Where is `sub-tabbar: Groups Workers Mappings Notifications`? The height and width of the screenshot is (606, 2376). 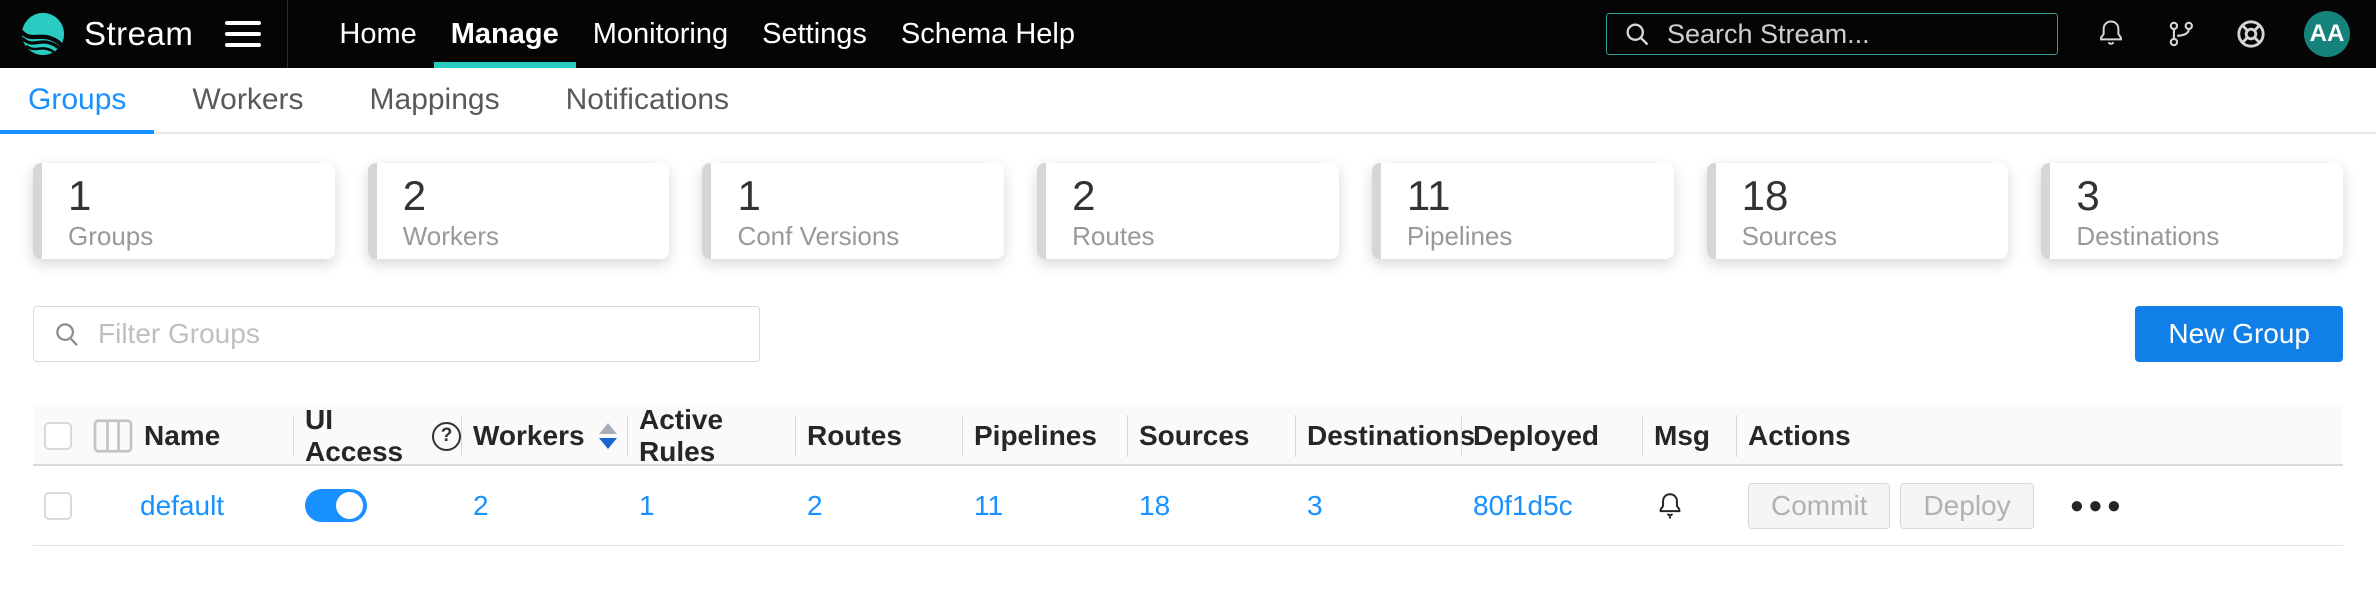 sub-tabbar: Groups Workers Mappings Notifications is located at coordinates (1188, 101).